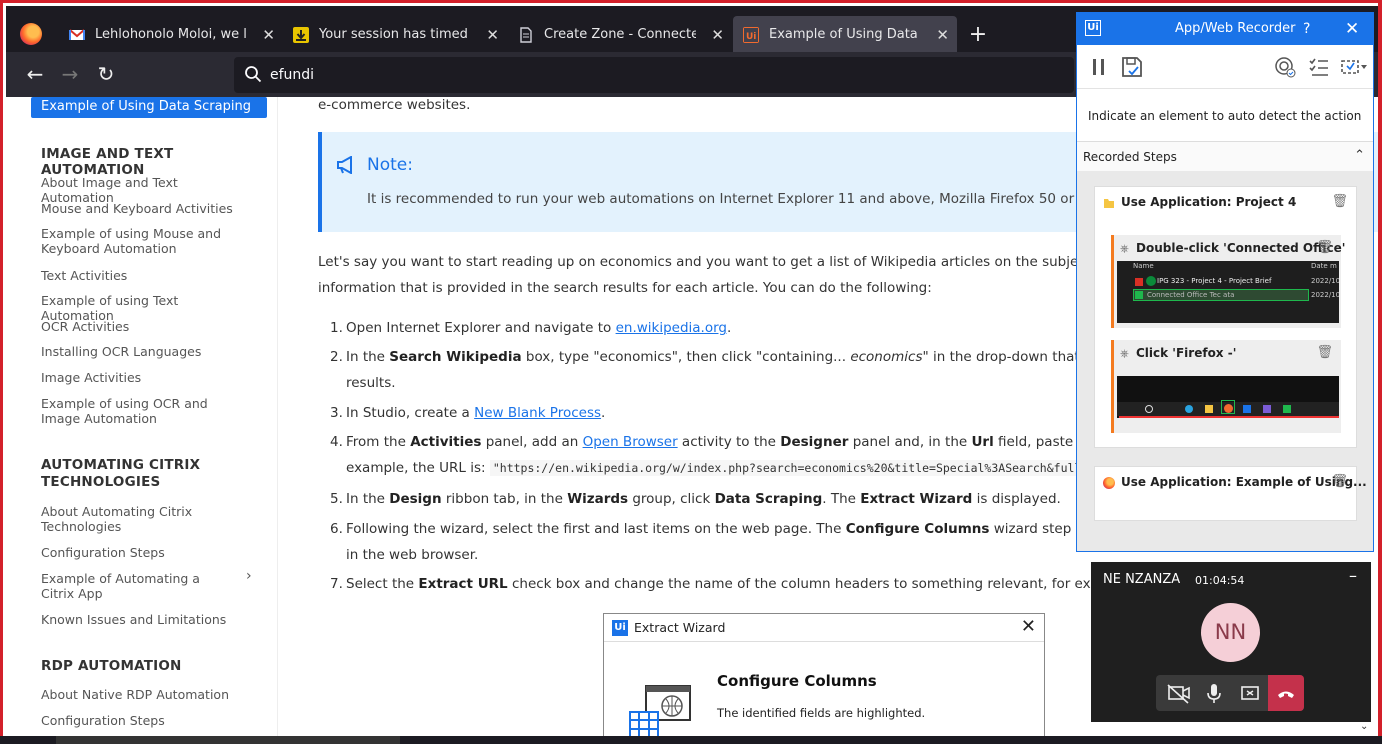 The image size is (1382, 744). I want to click on step-text: example, the URL is:, so click(418, 468).